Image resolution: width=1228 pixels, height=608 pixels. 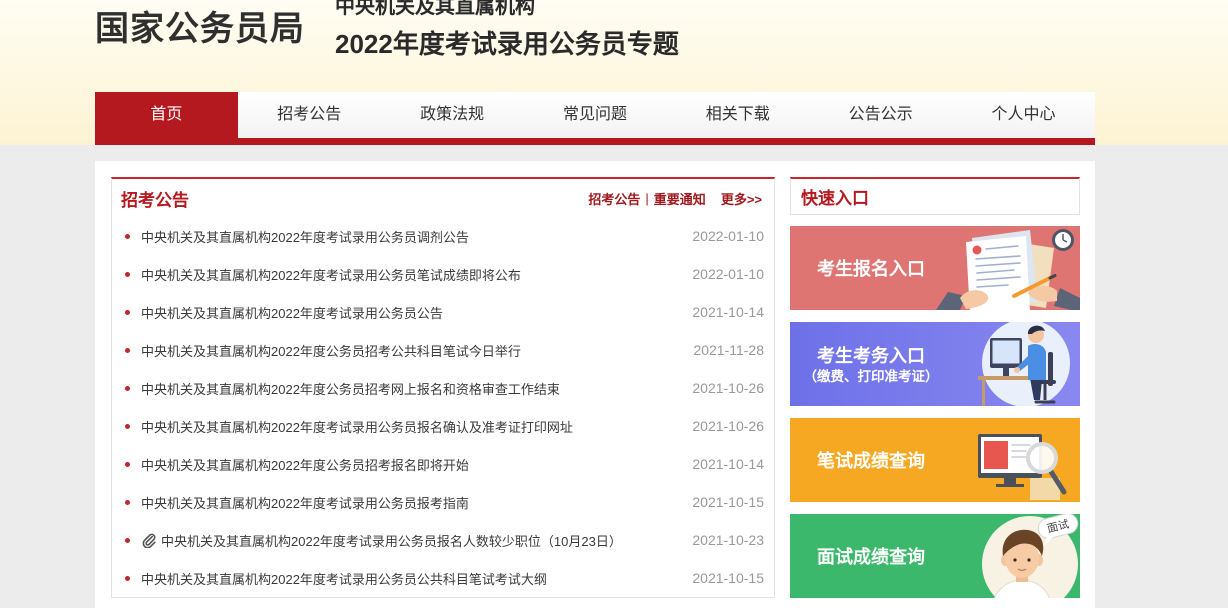 I want to click on card-interview-score-query: 面试成绩查询 面试, so click(x=935, y=556).